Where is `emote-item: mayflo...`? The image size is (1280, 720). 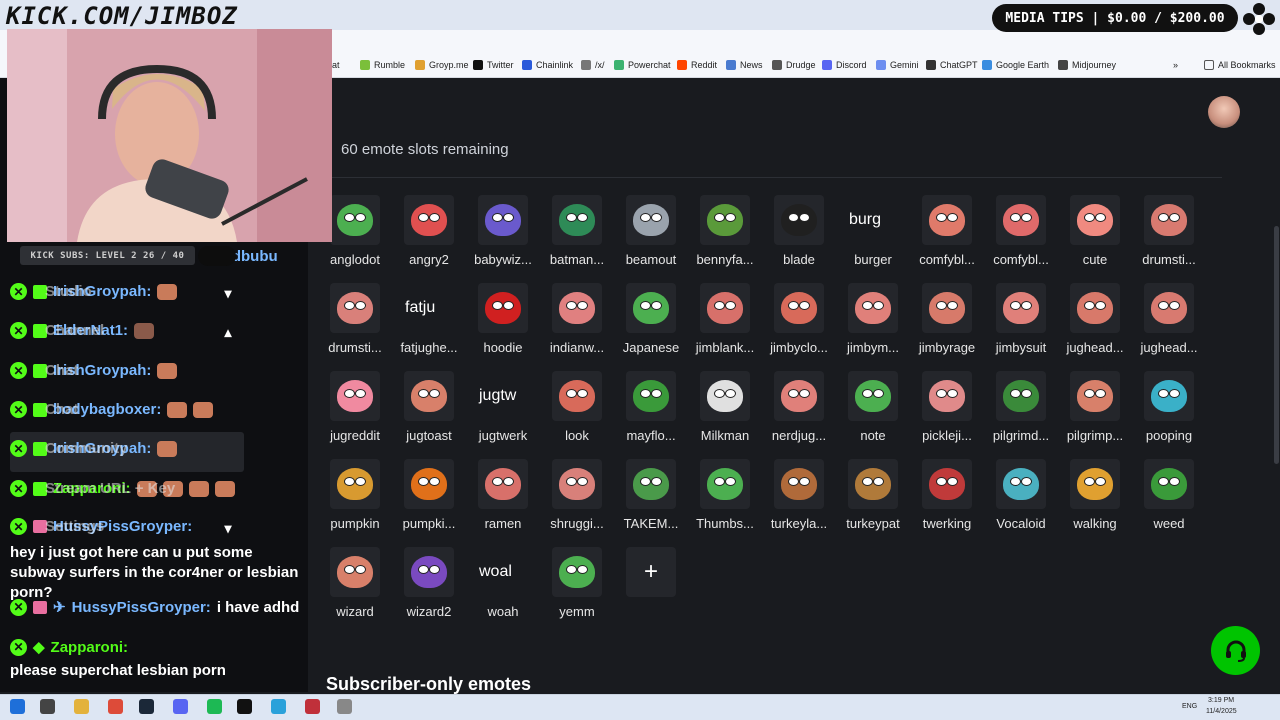 emote-item: mayflo... is located at coordinates (651, 412).